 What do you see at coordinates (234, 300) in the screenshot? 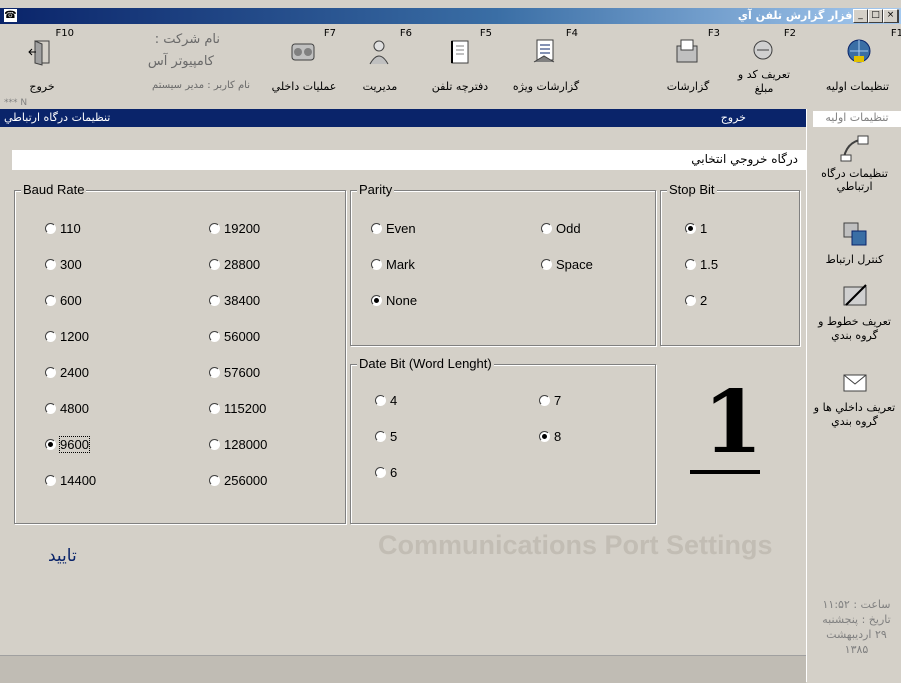
I see `baud-38400-radio: 38400` at bounding box center [234, 300].